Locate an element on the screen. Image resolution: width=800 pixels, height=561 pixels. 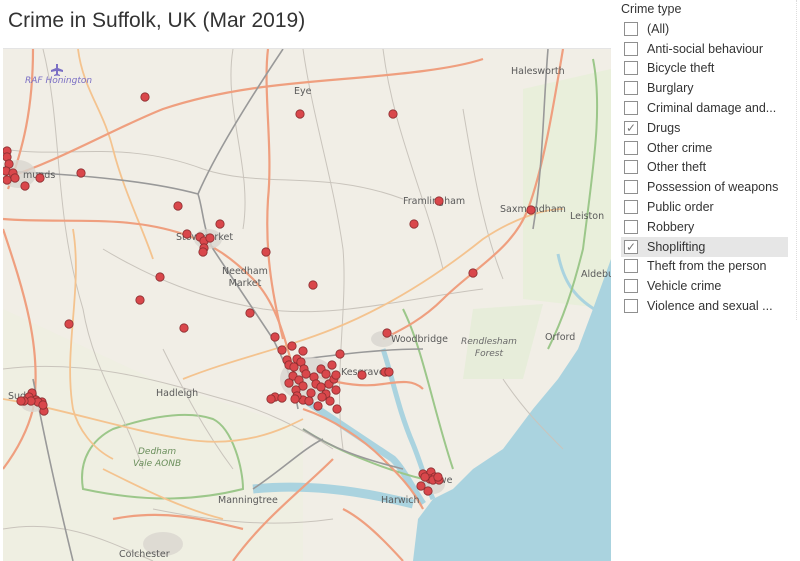
filter-item-drugs: ✓ Drugs is located at coordinates (708, 128).